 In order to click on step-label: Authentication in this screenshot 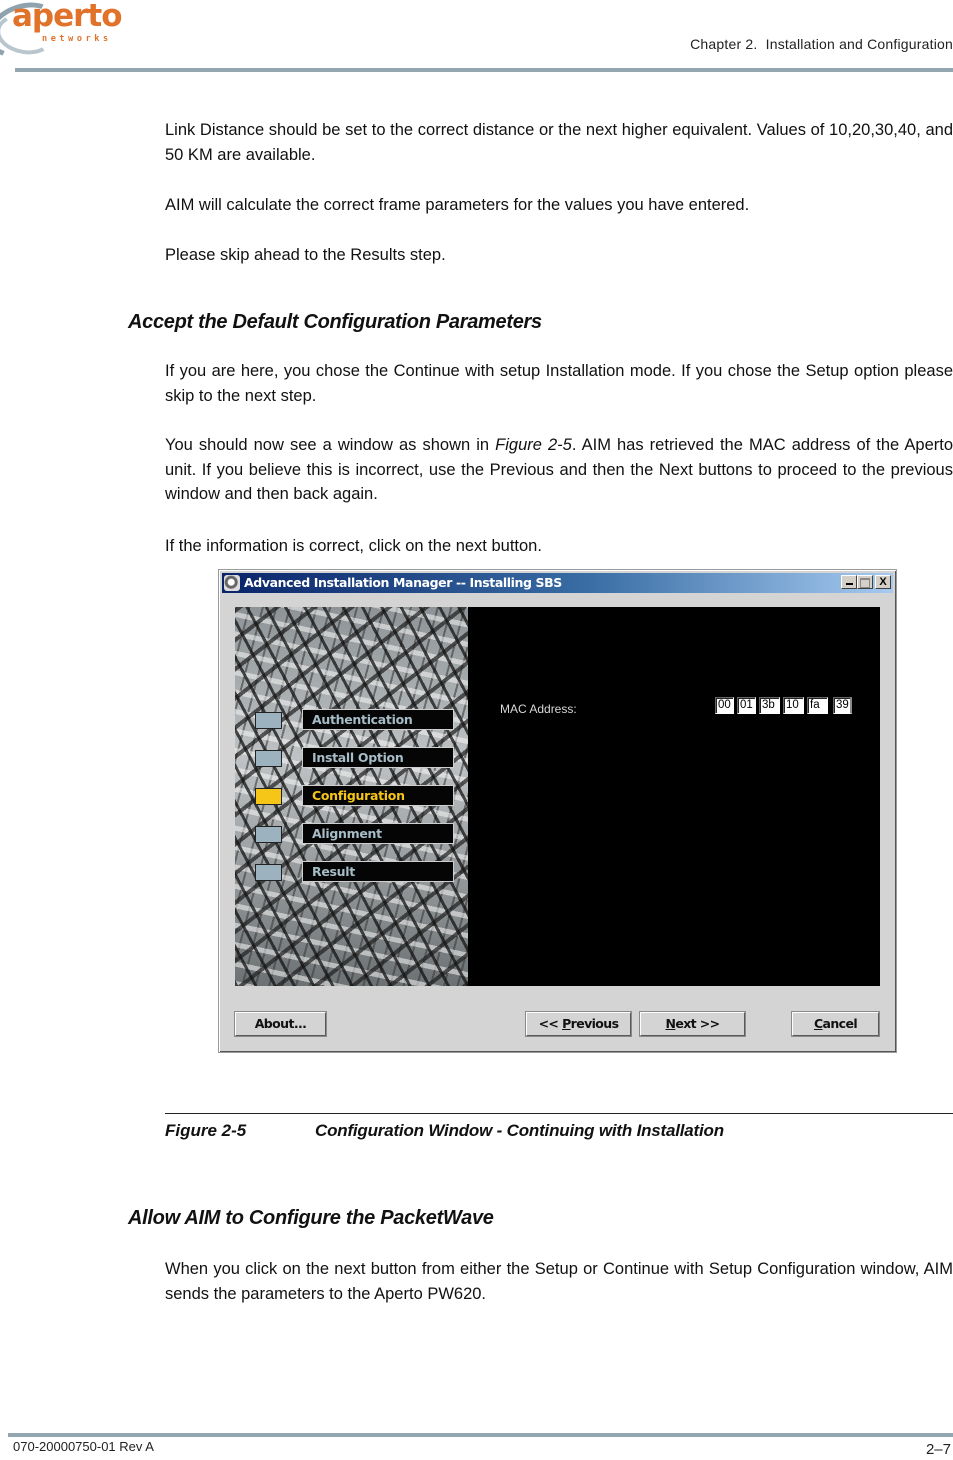, I will do `click(378, 719)`.